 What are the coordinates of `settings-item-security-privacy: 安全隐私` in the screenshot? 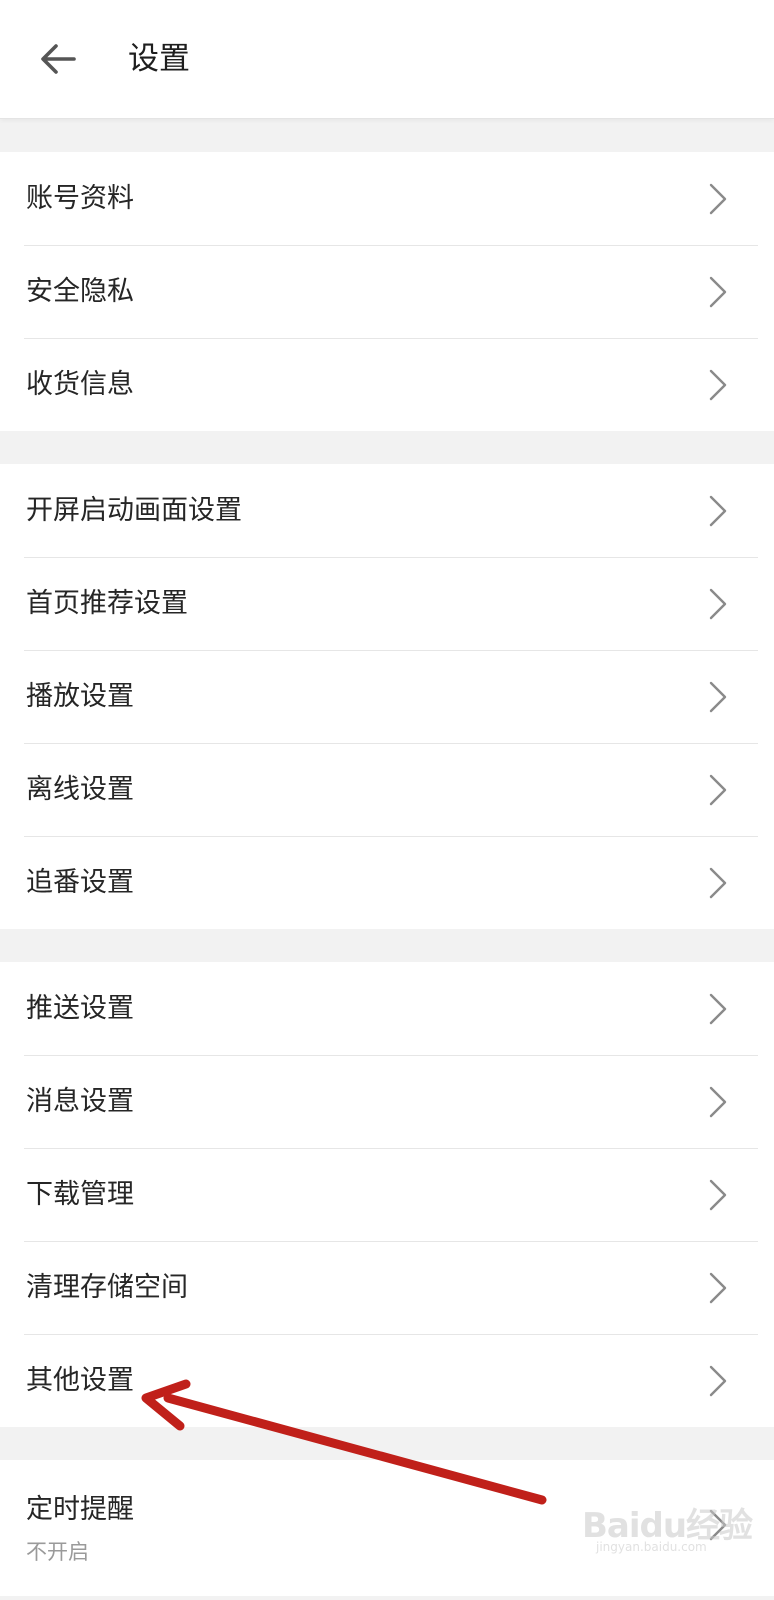 It's located at (387, 291).